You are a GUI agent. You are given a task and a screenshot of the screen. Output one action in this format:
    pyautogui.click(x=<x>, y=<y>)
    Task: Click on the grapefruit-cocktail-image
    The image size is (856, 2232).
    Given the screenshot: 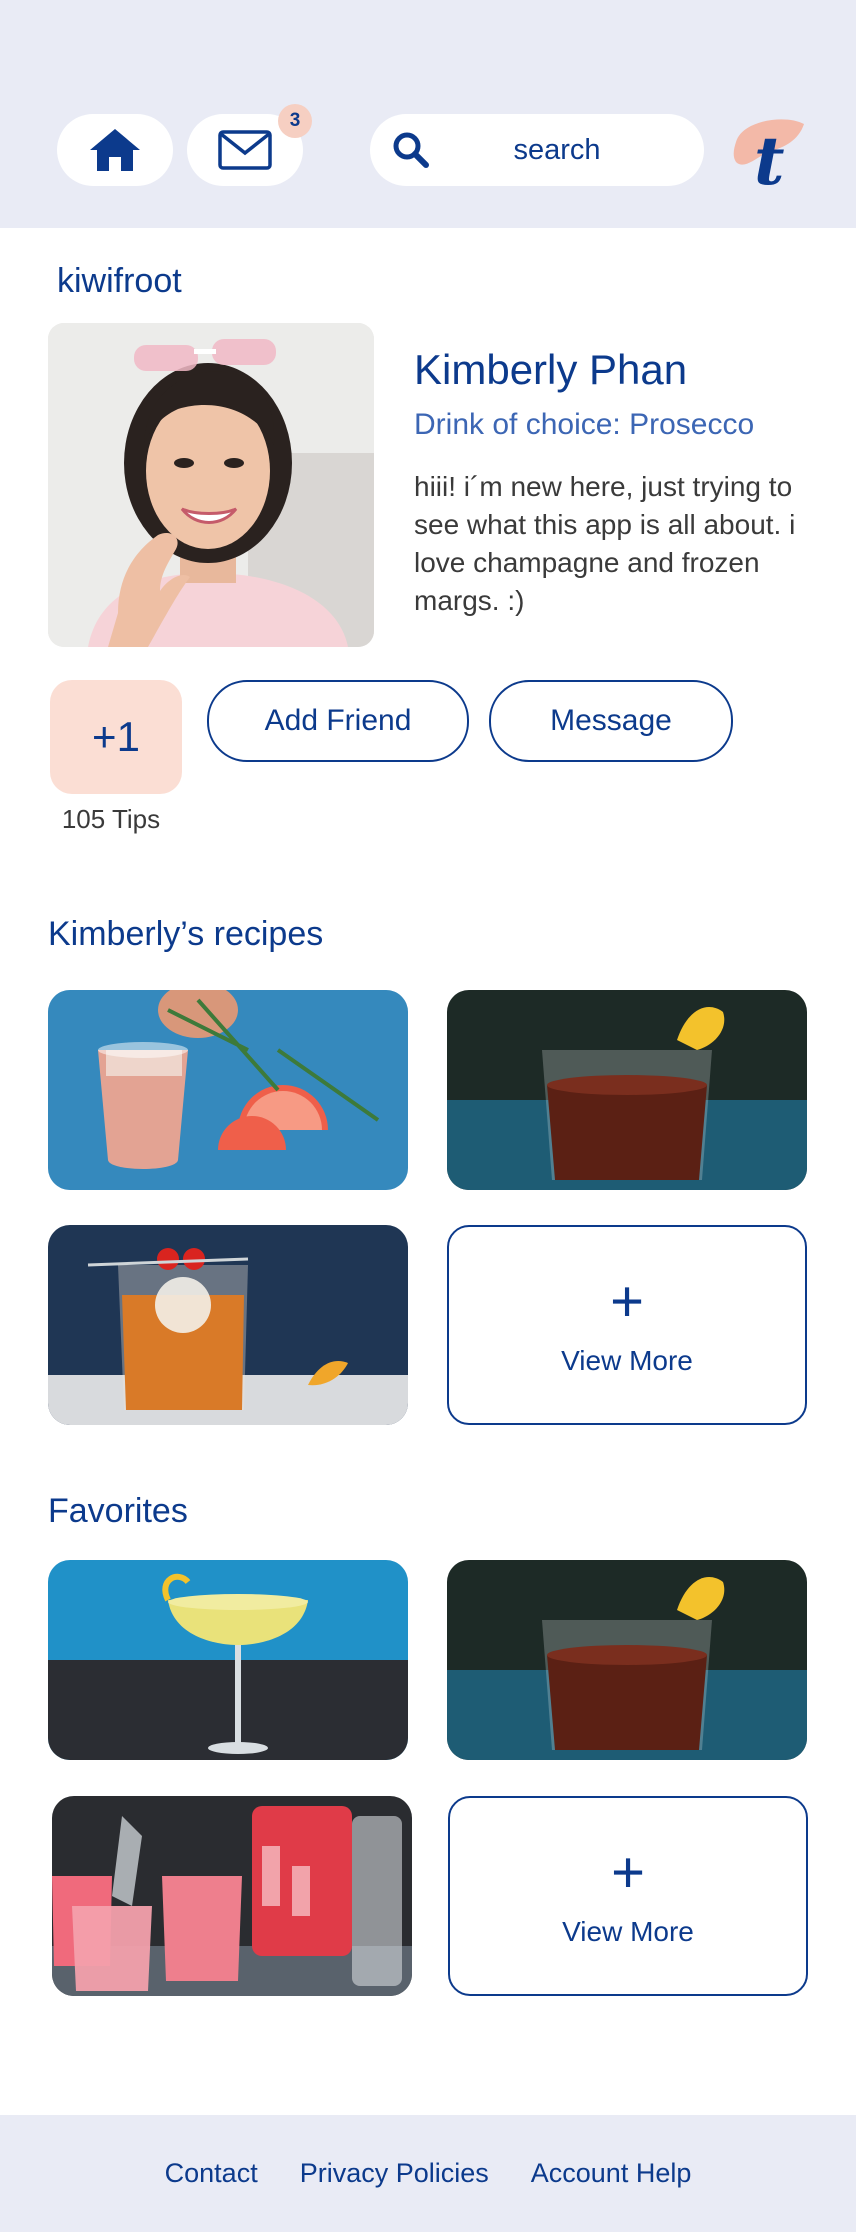 What is the action you would take?
    pyautogui.click(x=228, y=1090)
    